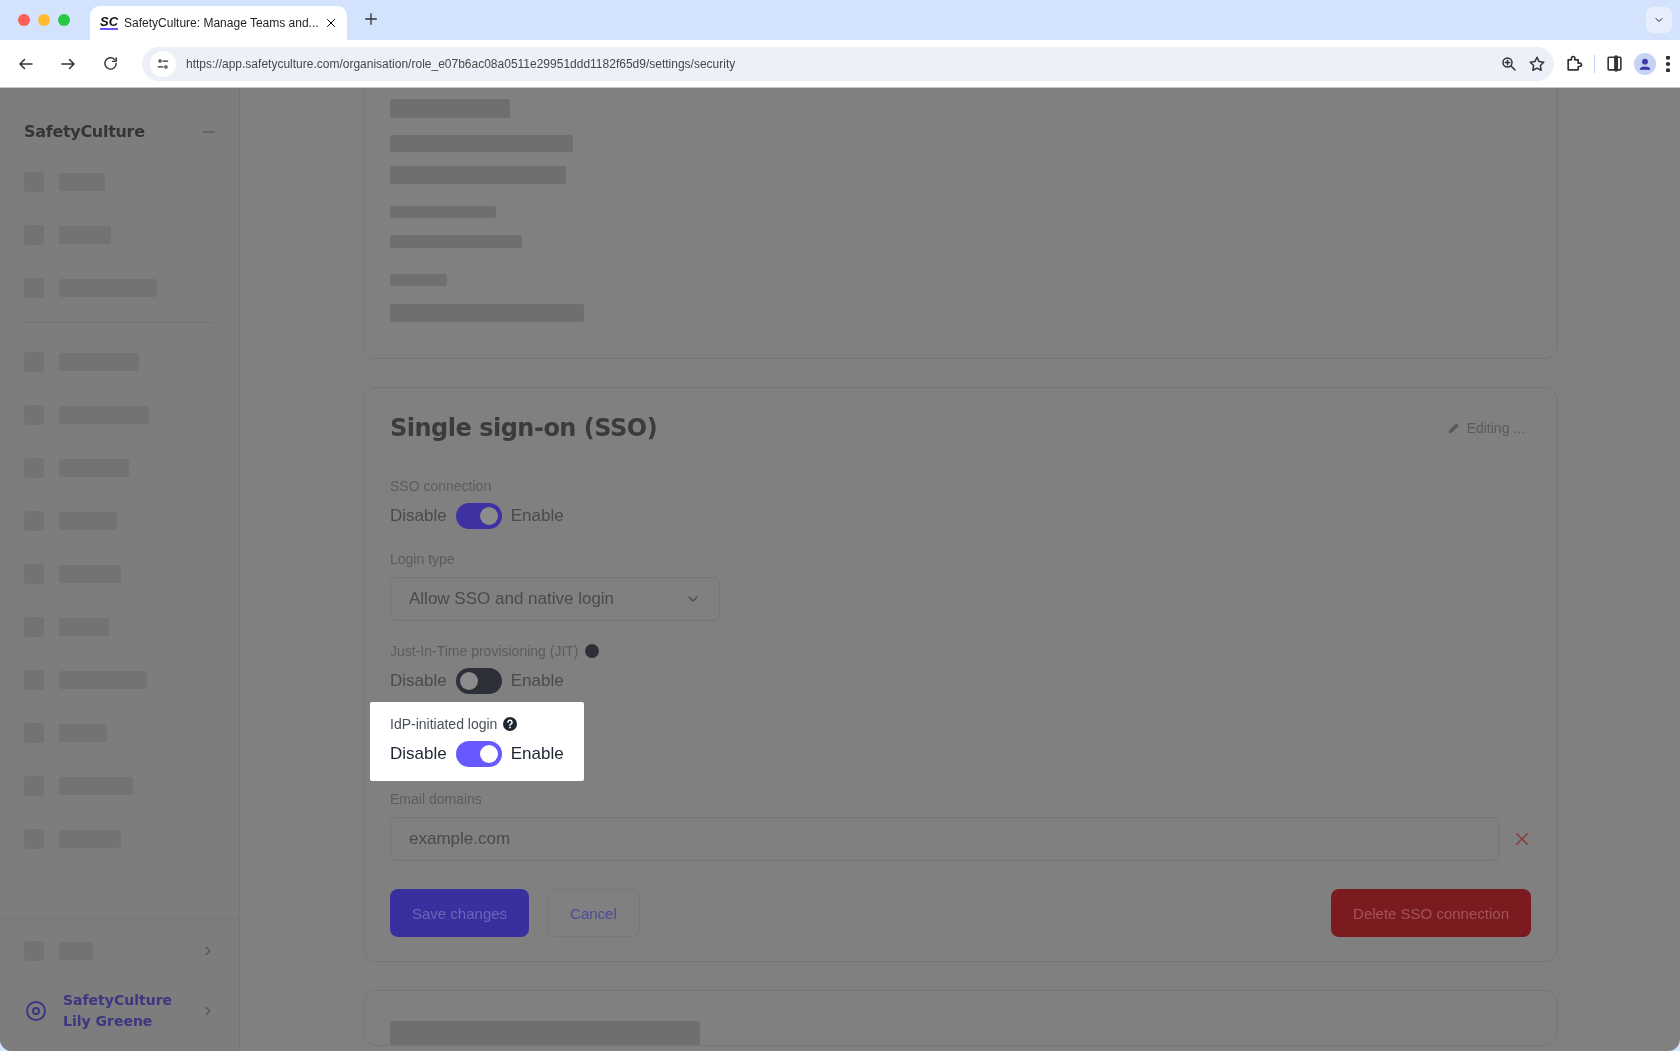  I want to click on pencil-icon, so click(1453, 428).